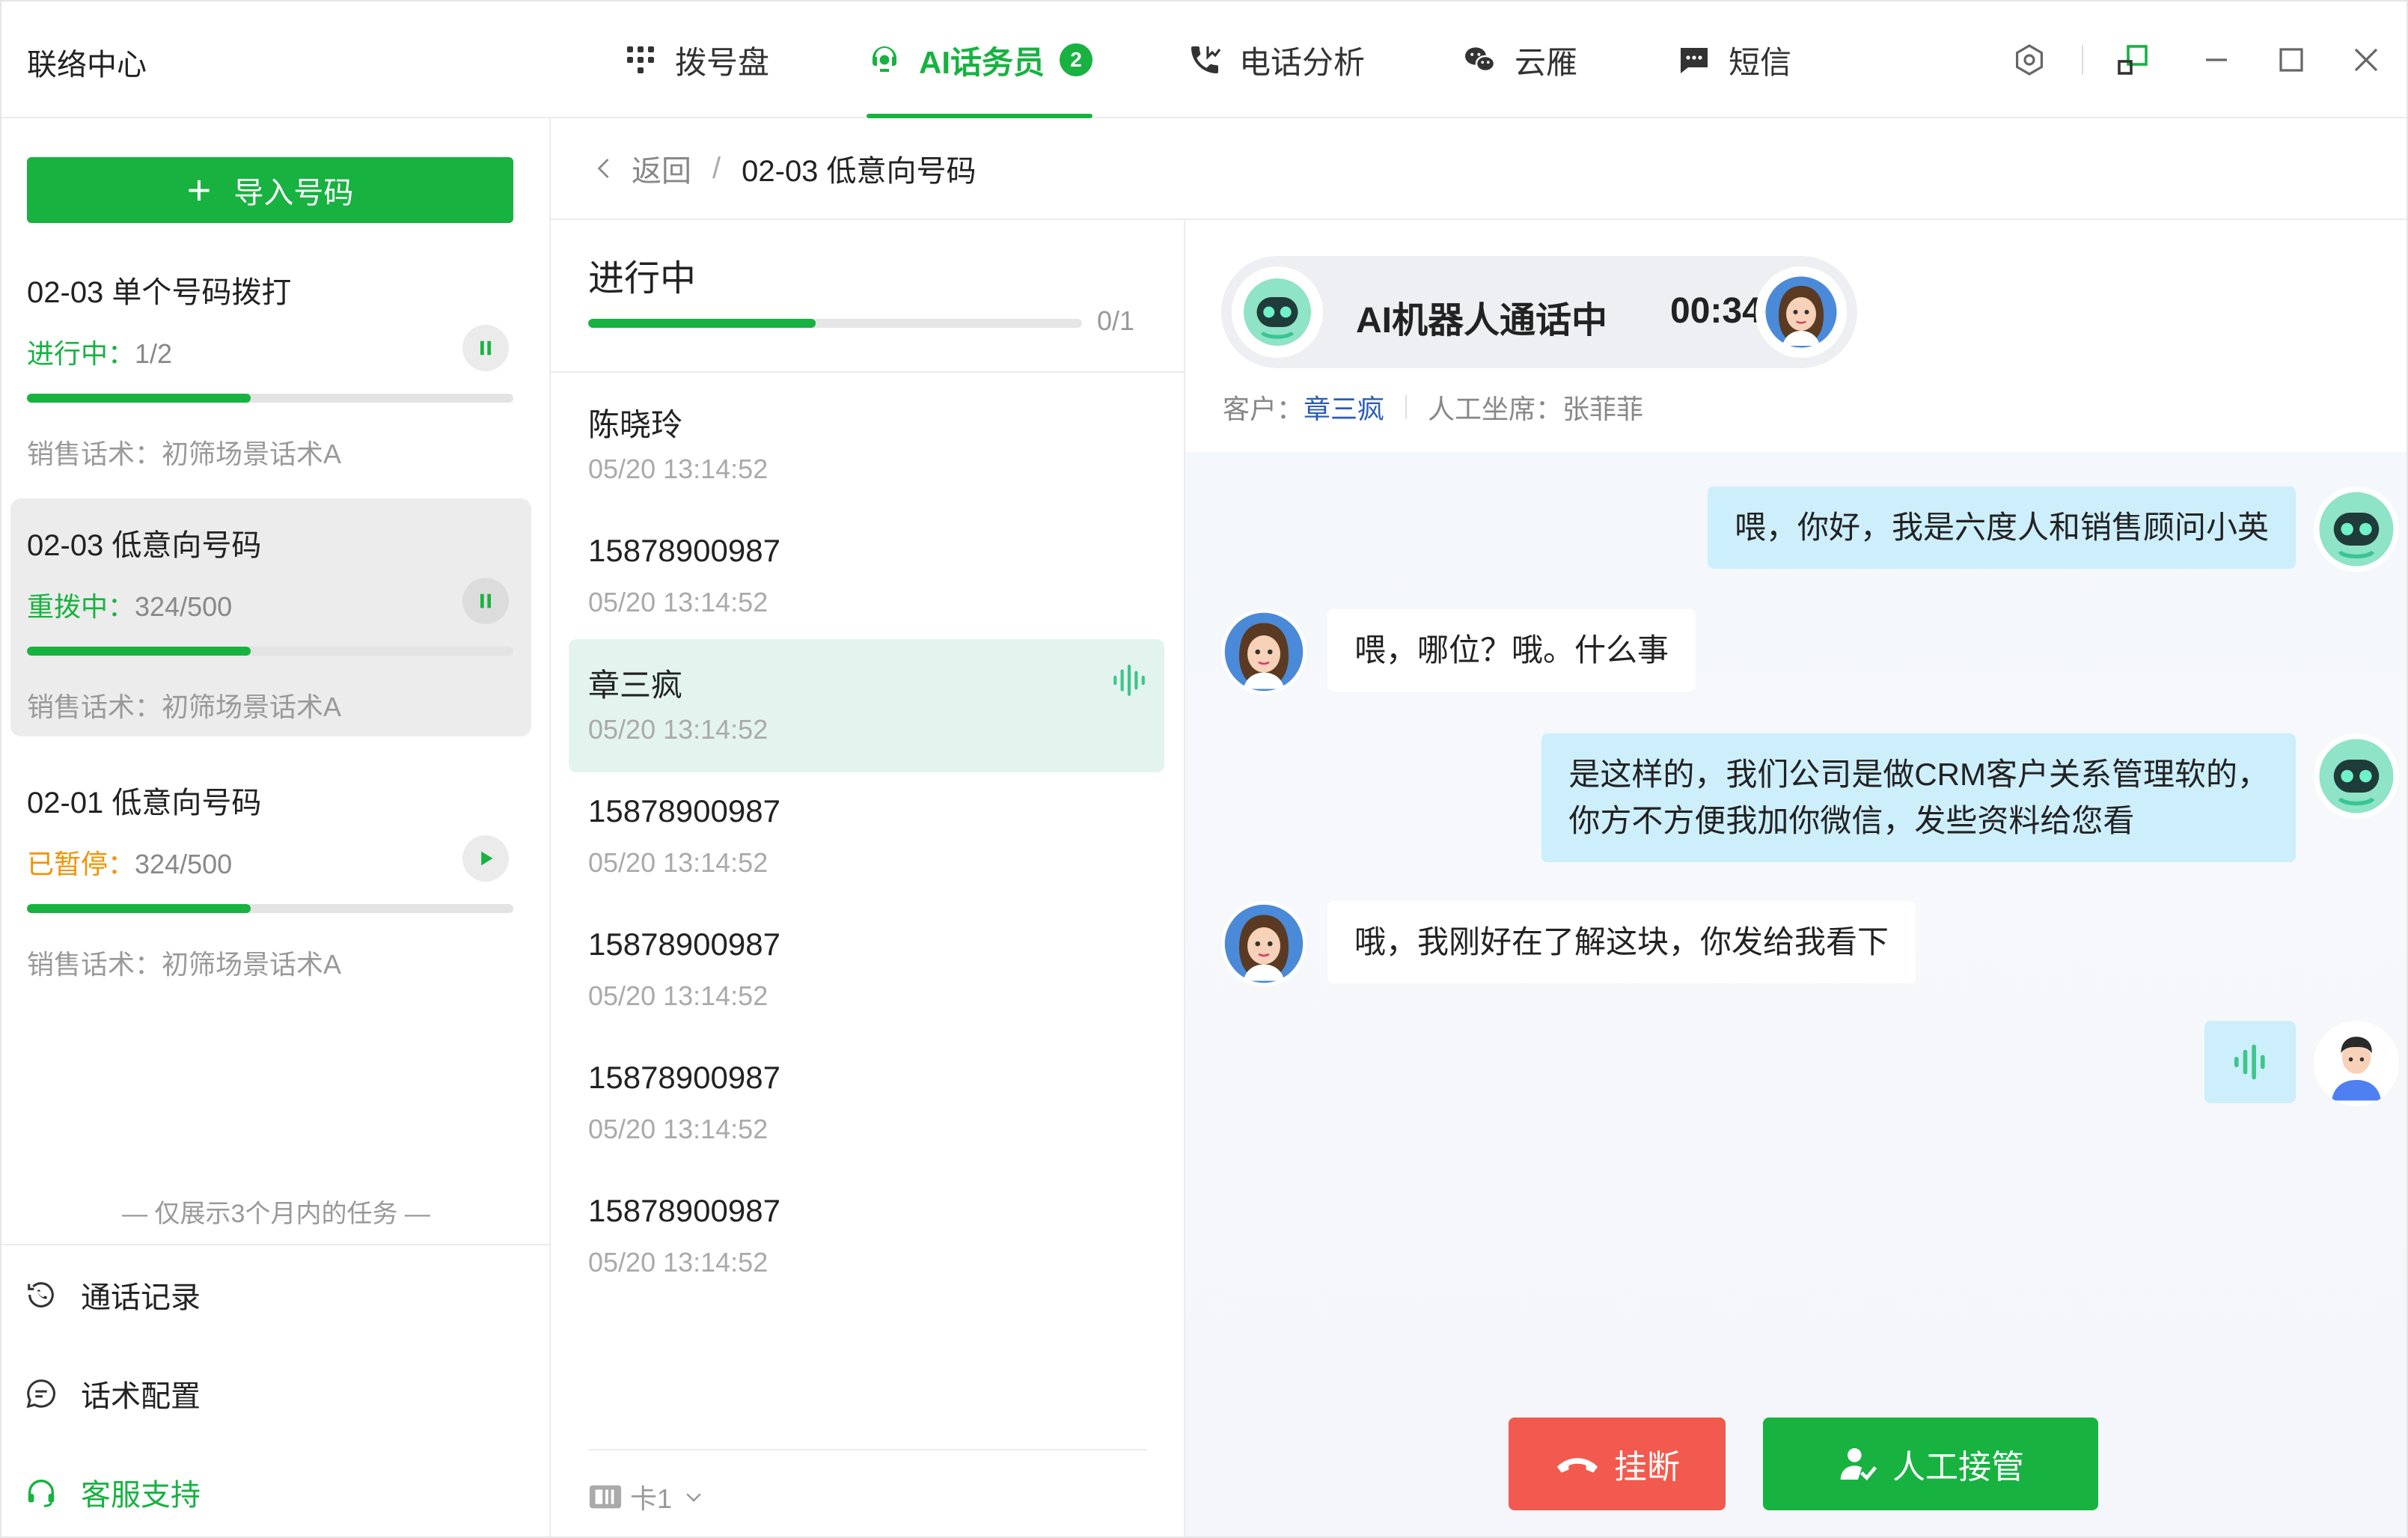 Image resolution: width=2408 pixels, height=1538 pixels. Describe the element at coordinates (129, 862) in the screenshot. I see `task-status: 已暂停：324/500` at that location.